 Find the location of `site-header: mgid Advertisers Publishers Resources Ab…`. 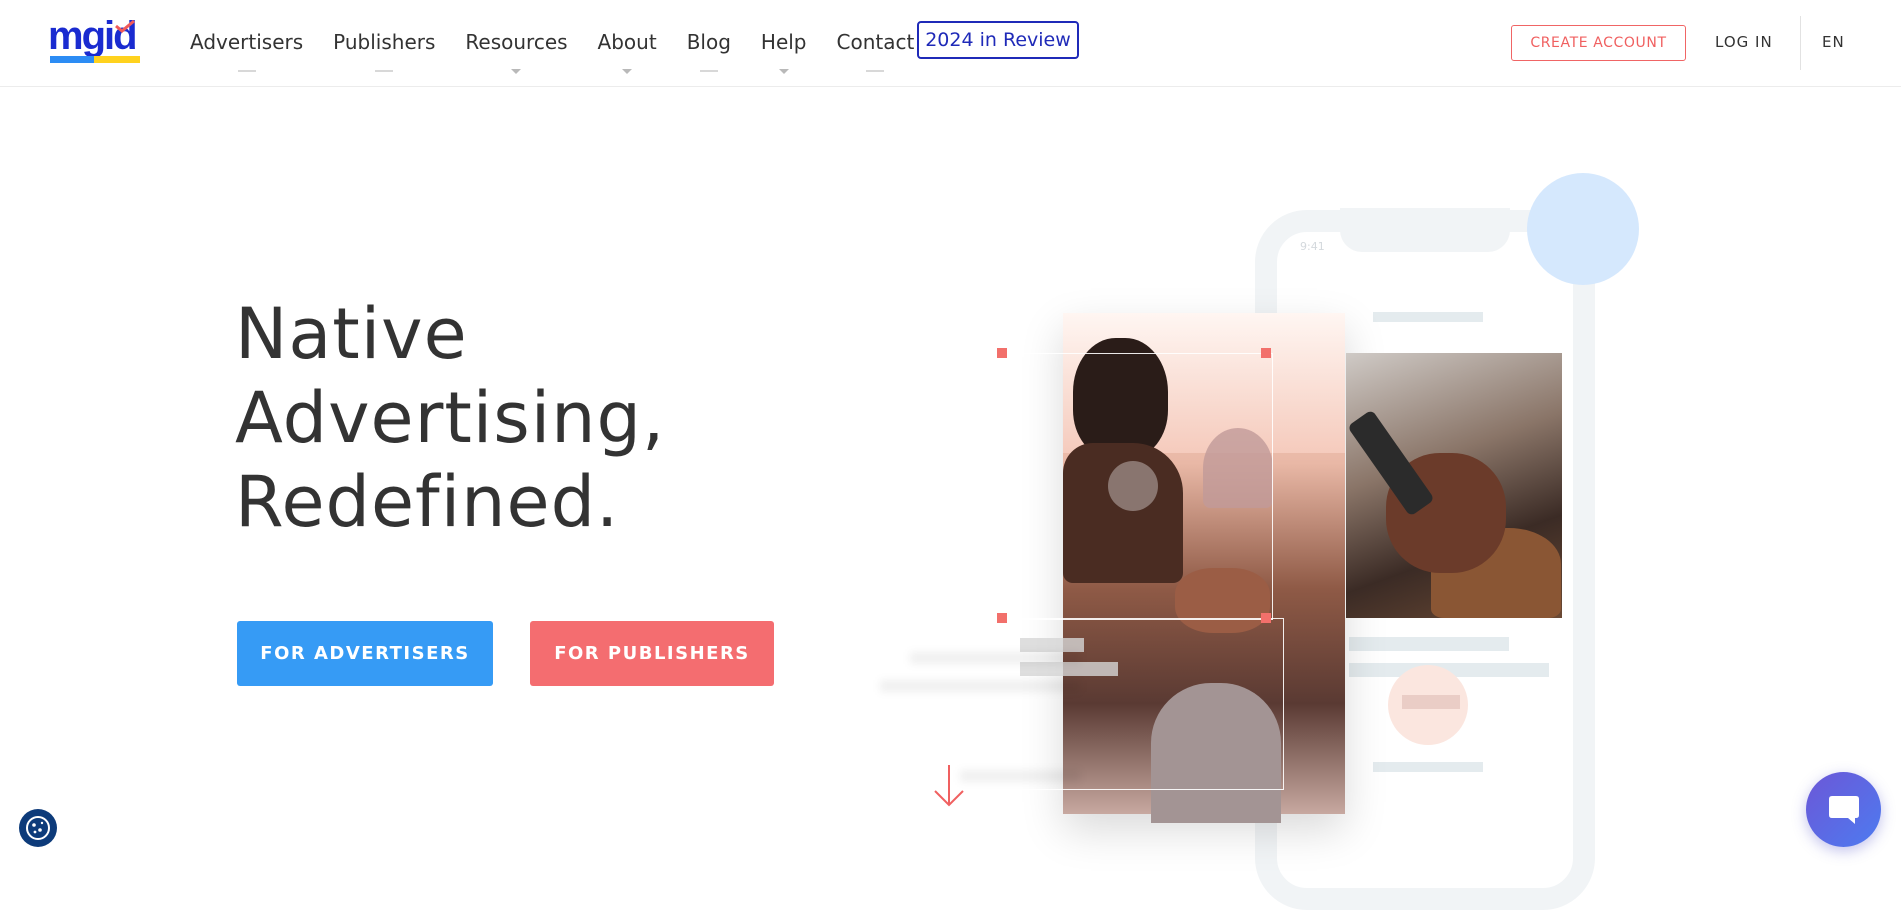

site-header: mgid Advertisers Publishers Resources Ab… is located at coordinates (950, 43).